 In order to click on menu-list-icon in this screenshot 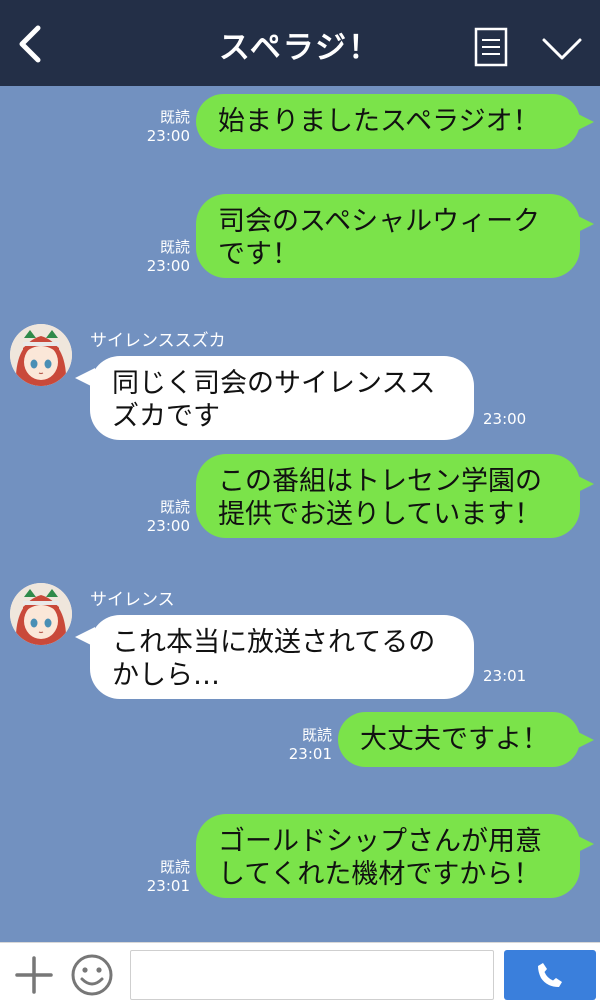, I will do `click(491, 47)`.